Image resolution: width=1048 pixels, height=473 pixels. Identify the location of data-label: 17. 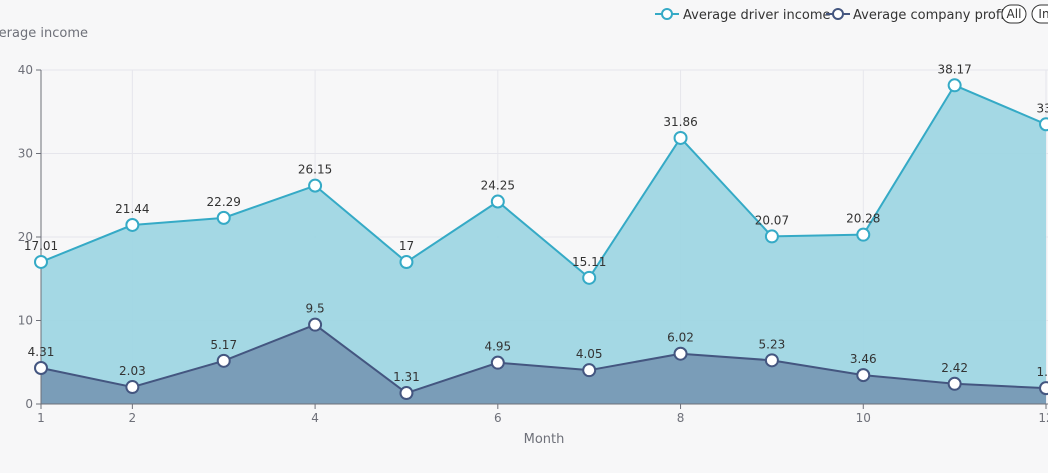
(406, 246).